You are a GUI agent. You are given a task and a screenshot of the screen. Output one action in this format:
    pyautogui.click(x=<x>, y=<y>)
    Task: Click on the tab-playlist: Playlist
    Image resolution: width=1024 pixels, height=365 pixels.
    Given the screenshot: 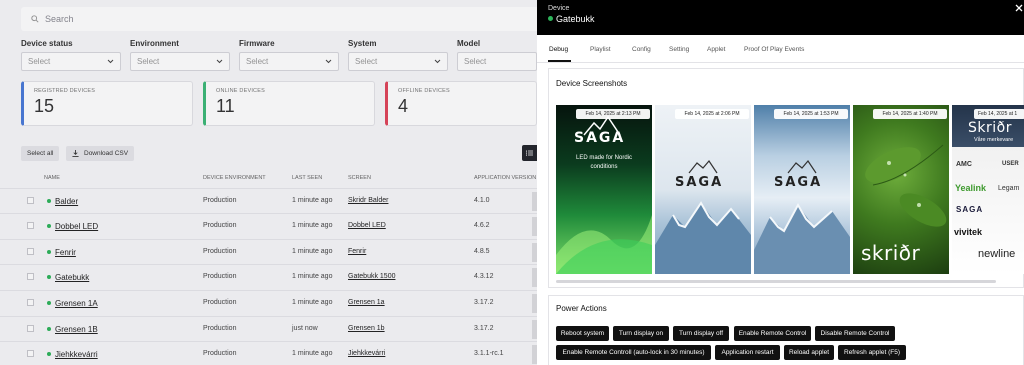 What is the action you would take?
    pyautogui.click(x=600, y=49)
    